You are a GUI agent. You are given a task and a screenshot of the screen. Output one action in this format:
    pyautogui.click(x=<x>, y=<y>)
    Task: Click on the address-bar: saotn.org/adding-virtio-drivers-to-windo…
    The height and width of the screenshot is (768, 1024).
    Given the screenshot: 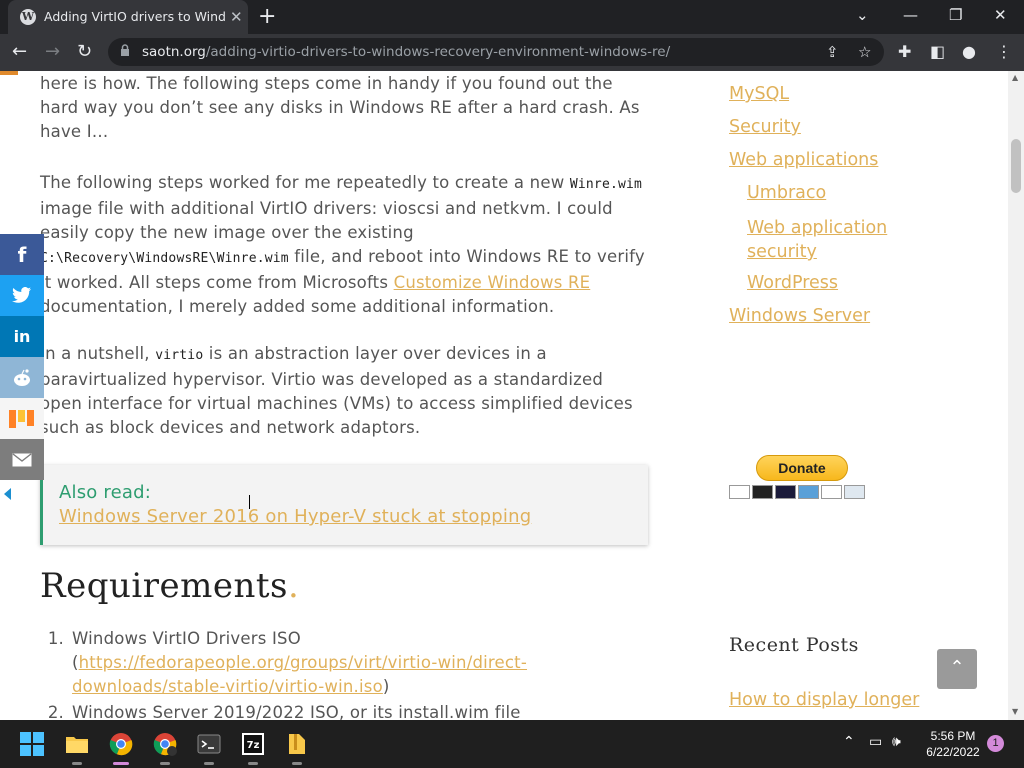 What is the action you would take?
    pyautogui.click(x=496, y=52)
    